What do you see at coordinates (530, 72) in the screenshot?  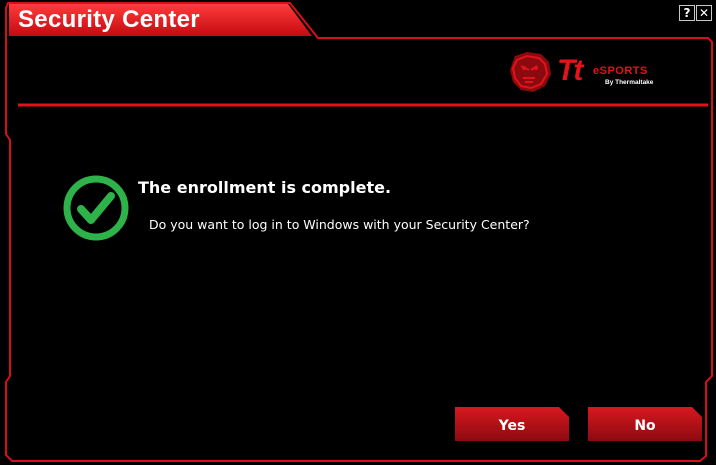 I see `tiger-icon` at bounding box center [530, 72].